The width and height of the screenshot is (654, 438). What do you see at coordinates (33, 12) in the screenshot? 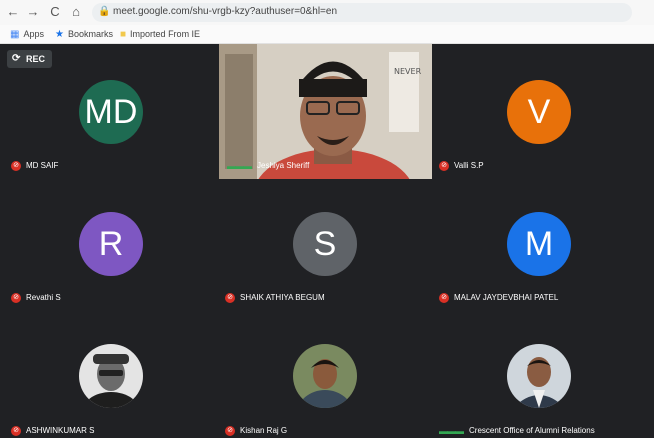
I see `forward-icon: →` at bounding box center [33, 12].